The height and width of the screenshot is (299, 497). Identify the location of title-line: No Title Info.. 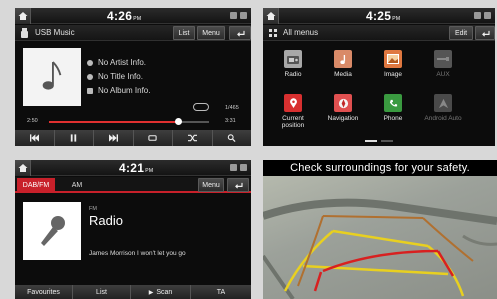
(115, 76).